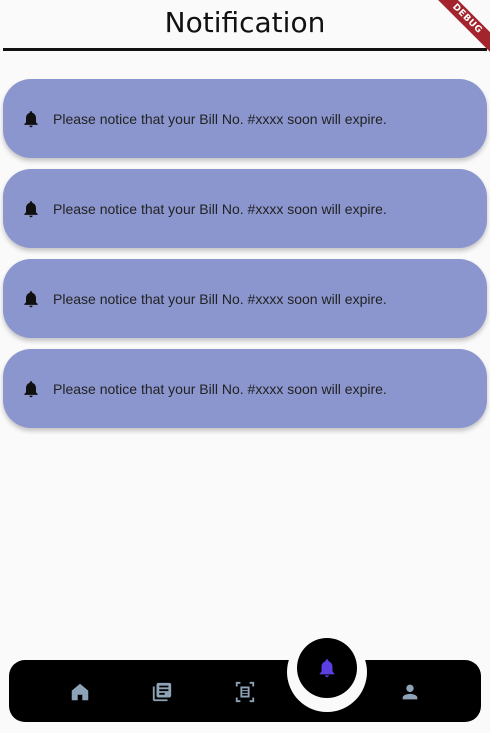 This screenshot has height=733, width=490. Describe the element at coordinates (245, 22) in the screenshot. I see `page-title: Notification` at that location.